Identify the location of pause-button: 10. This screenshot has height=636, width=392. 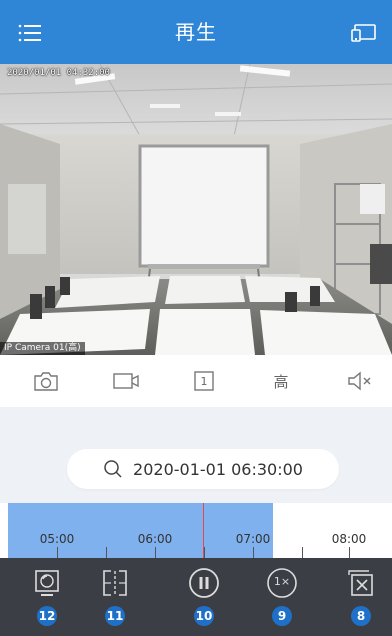
(204, 601).